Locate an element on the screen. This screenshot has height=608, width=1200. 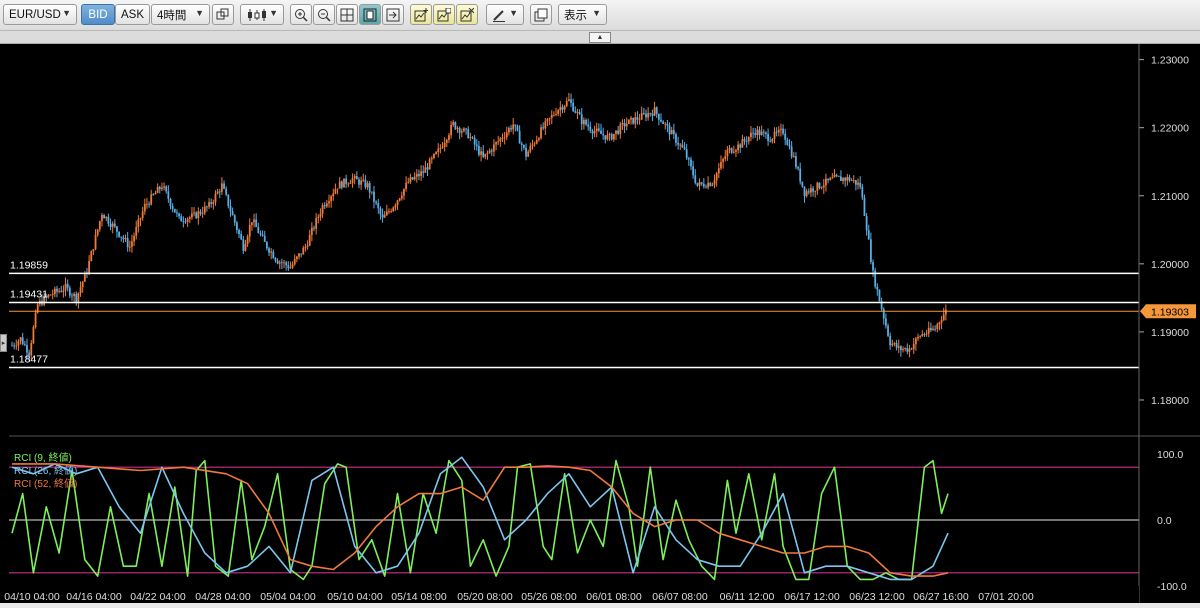
fit-screen-icon is located at coordinates (370, 14).